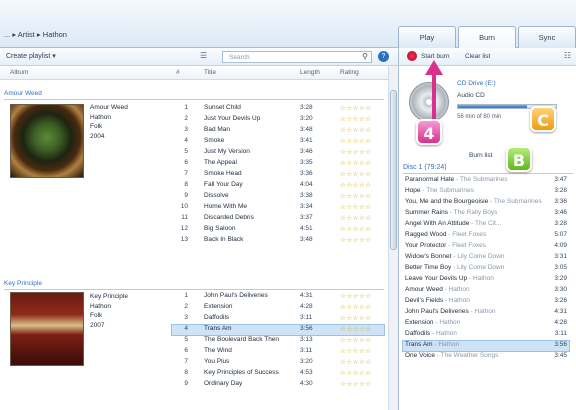 The width and height of the screenshot is (576, 410). Describe the element at coordinates (278, 153) in the screenshot. I see `track-row: 5 Just My Version 3:46 ☆☆☆☆☆` at that location.